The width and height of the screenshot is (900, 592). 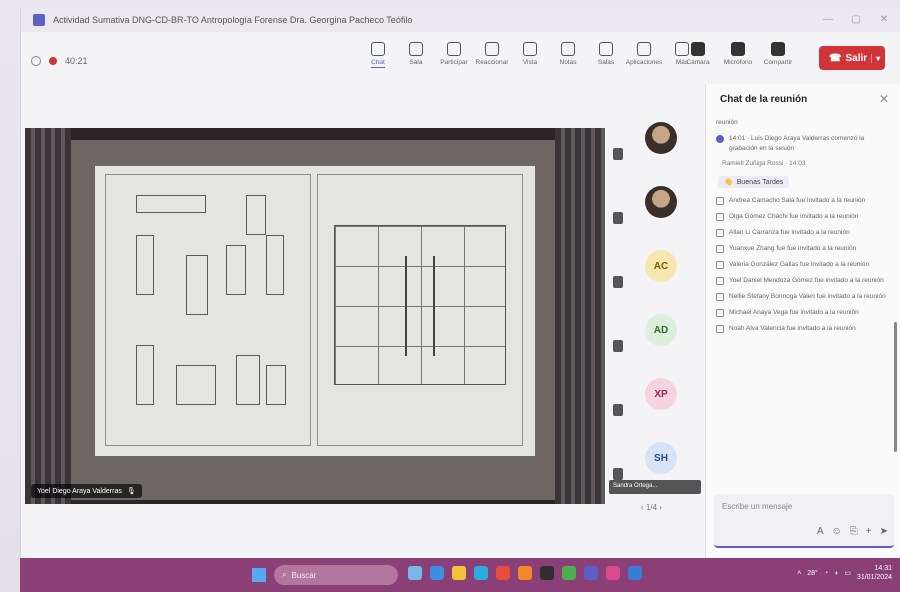 What do you see at coordinates (856, 20) in the screenshot?
I see `maximize-button: ▢` at bounding box center [856, 20].